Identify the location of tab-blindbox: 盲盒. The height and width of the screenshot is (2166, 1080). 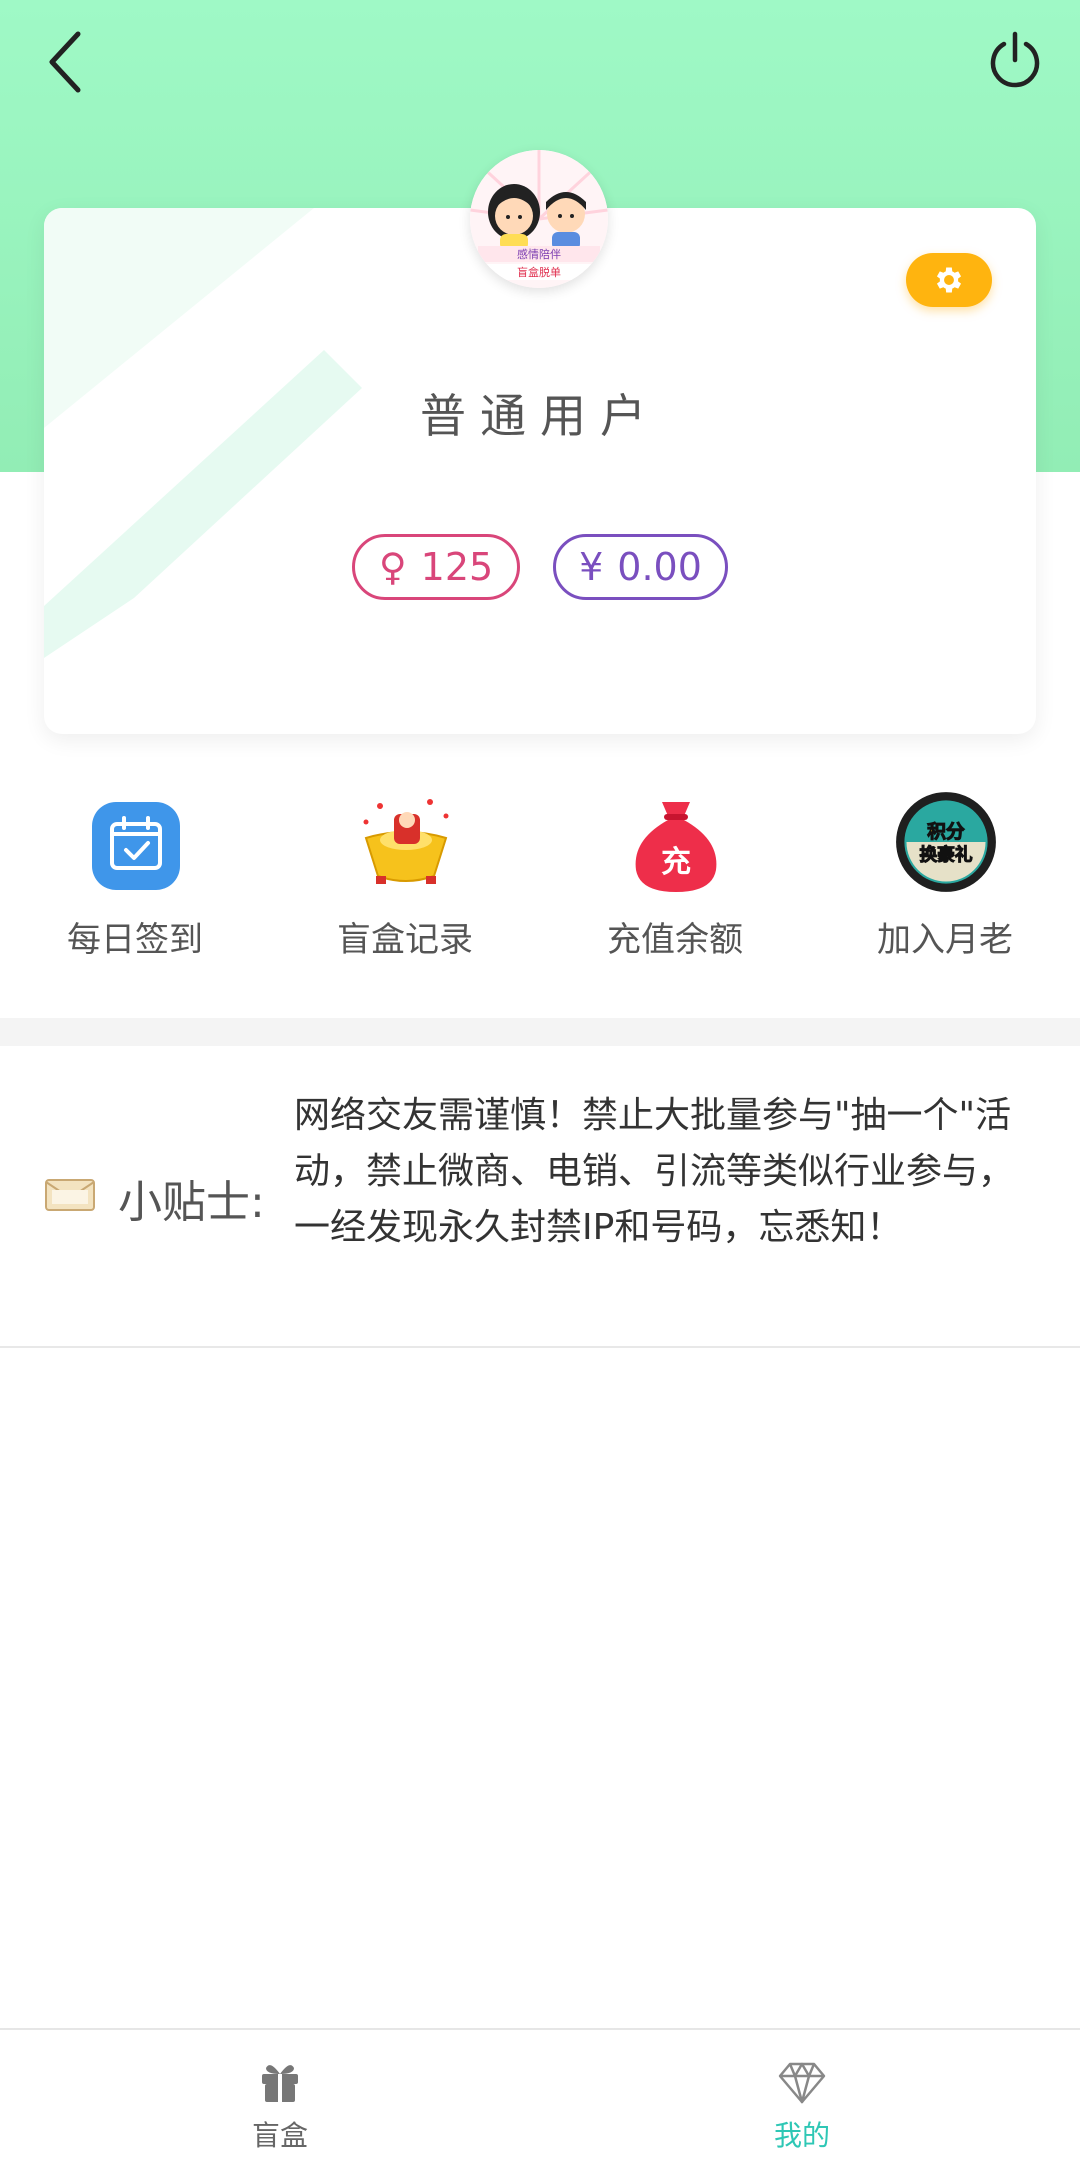
(280, 2098).